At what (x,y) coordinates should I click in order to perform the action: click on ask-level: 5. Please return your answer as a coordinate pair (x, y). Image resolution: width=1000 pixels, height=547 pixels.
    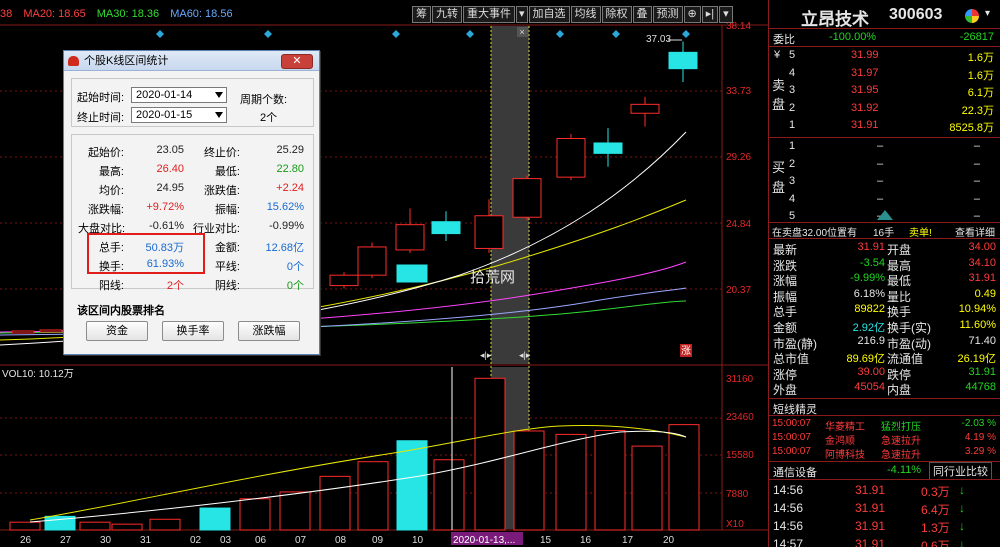
    Looking at the image, I should click on (792, 55).